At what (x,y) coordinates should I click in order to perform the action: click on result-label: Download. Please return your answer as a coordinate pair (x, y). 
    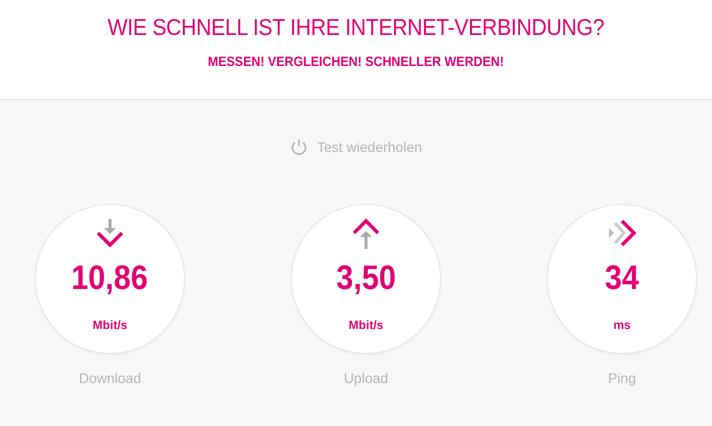
    Looking at the image, I should click on (110, 378).